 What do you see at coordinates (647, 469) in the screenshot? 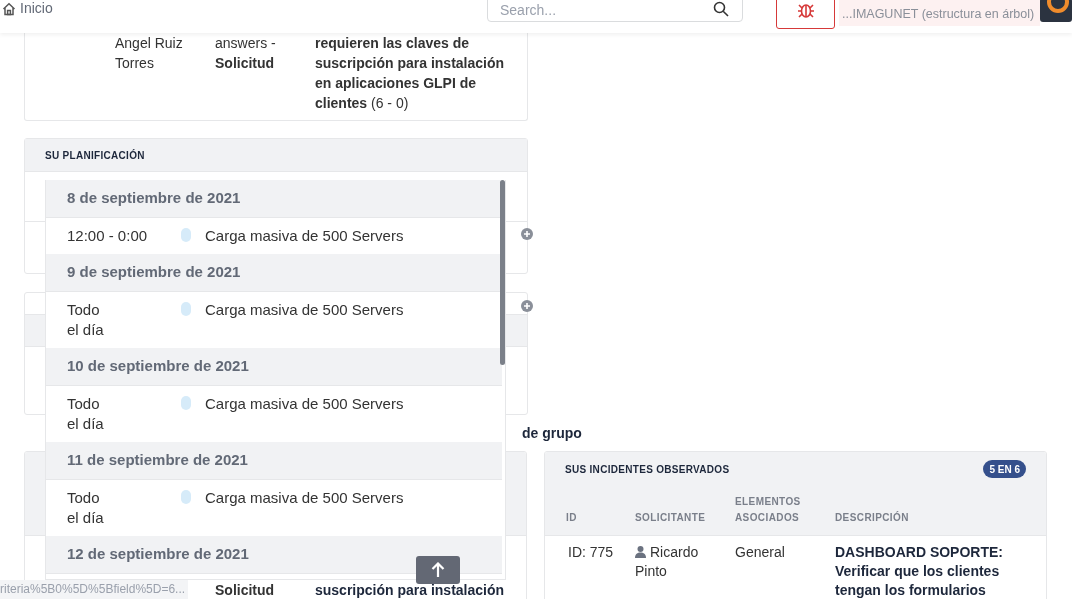
I see `card-title: SUS INCIDENTES OBSERVADOS` at bounding box center [647, 469].